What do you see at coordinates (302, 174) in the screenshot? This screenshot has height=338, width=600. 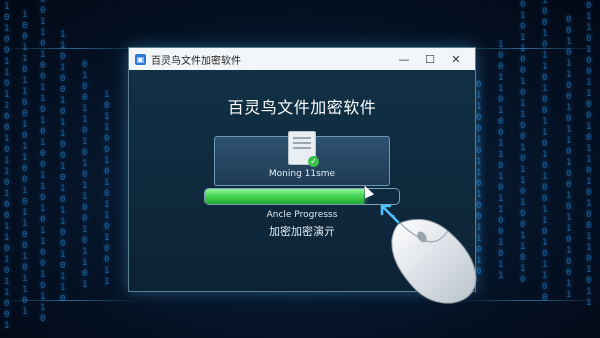 I see `file-name-label: Moning 11sme` at bounding box center [302, 174].